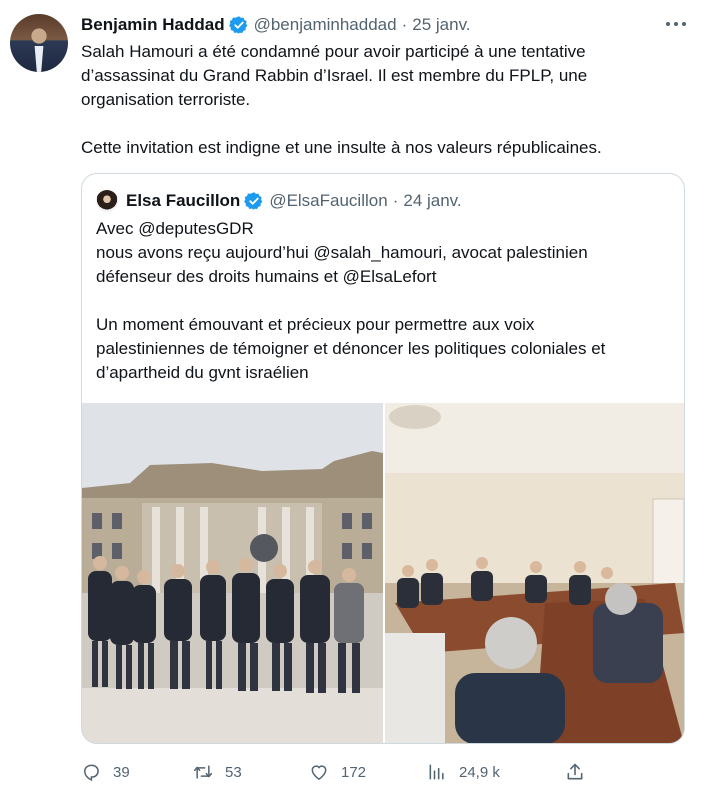 The height and width of the screenshot is (798, 708). I want to click on heart-icon, so click(319, 772).